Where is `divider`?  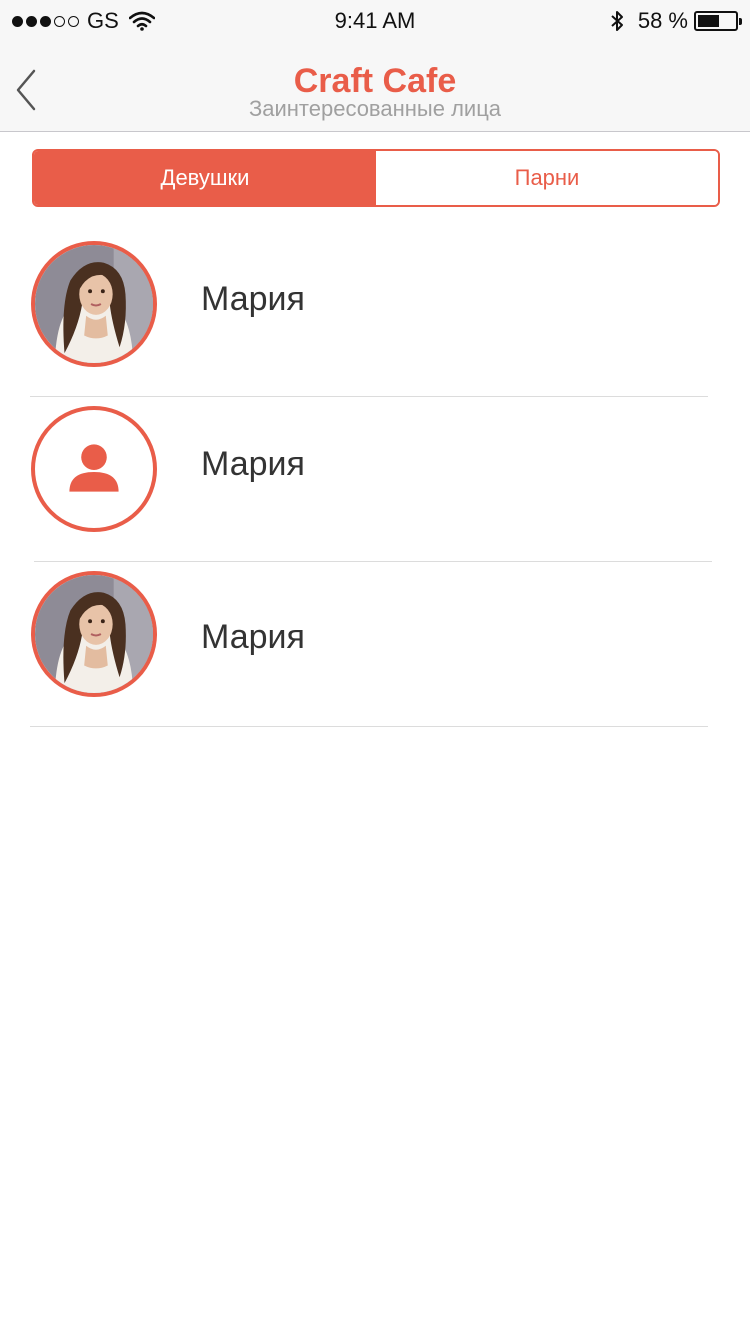 divider is located at coordinates (369, 726).